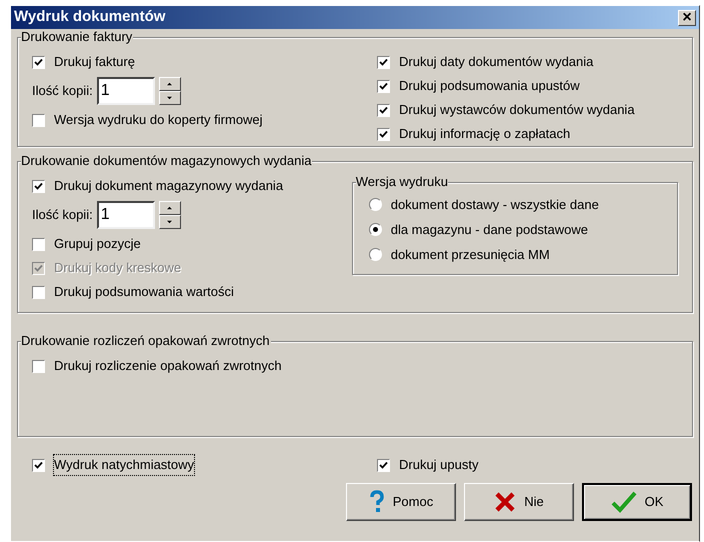  I want to click on group-title: Drukowanie dokumentów magazynowych wydania, so click(166, 161).